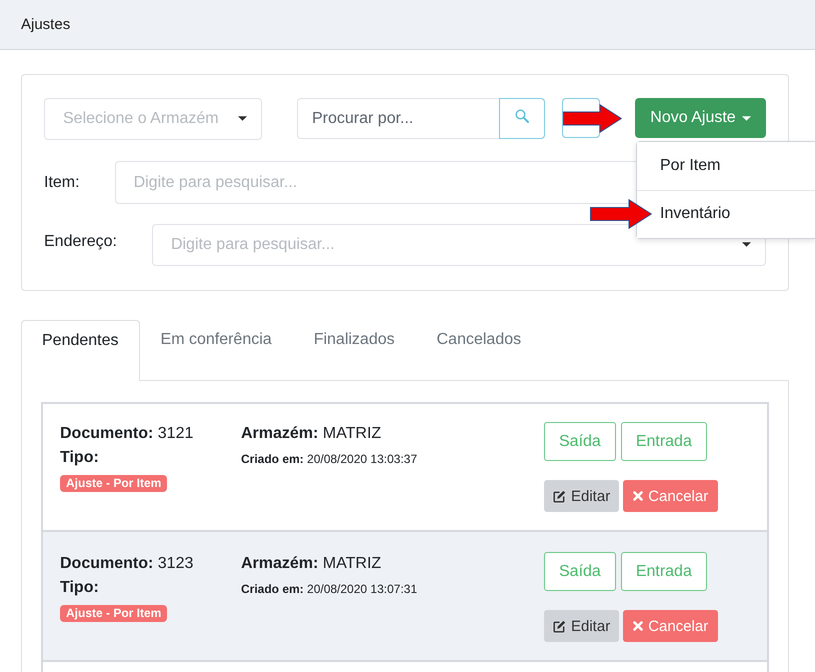 Image resolution: width=815 pixels, height=672 pixels. Describe the element at coordinates (153, 119) in the screenshot. I see `warehouse-select: Selecione o Armazém` at that location.